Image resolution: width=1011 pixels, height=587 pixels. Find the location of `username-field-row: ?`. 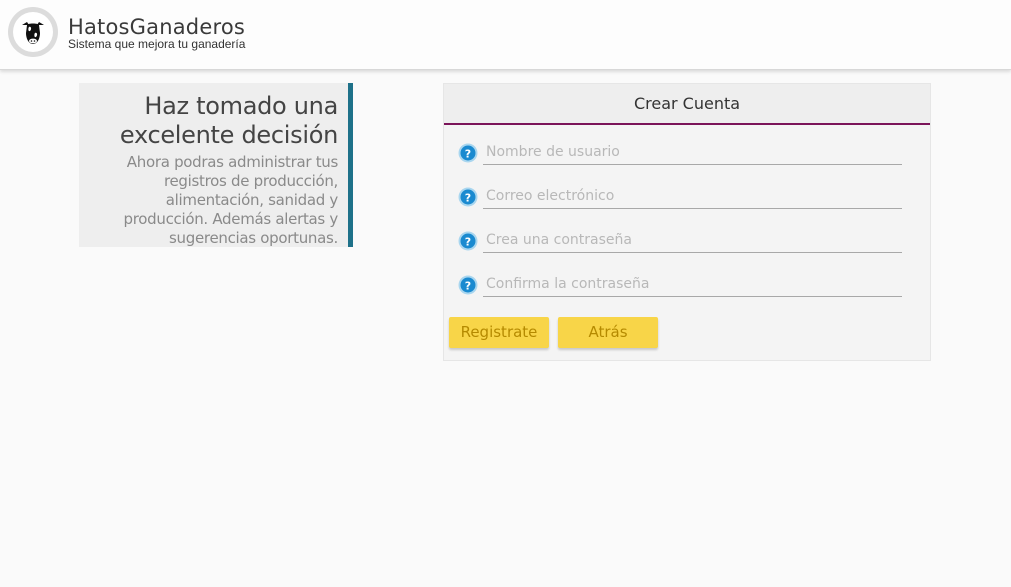

username-field-row: ? is located at coordinates (680, 153).